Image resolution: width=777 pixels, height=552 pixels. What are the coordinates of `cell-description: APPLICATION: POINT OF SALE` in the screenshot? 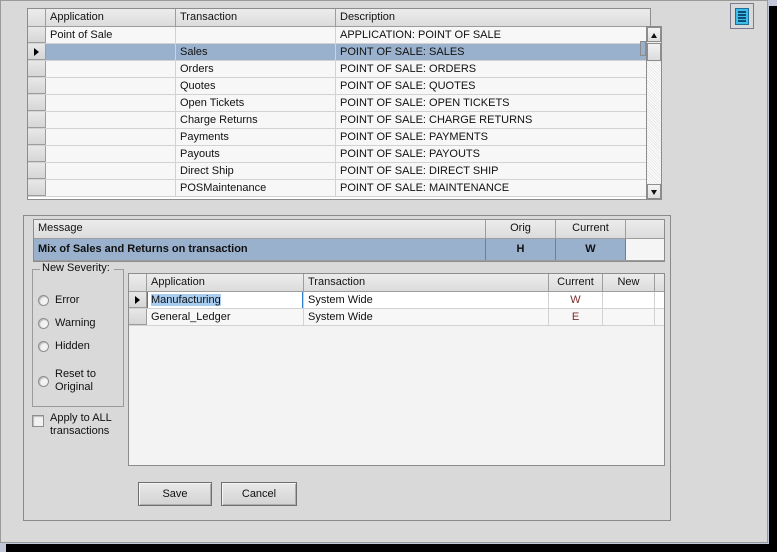 It's located at (493, 35).